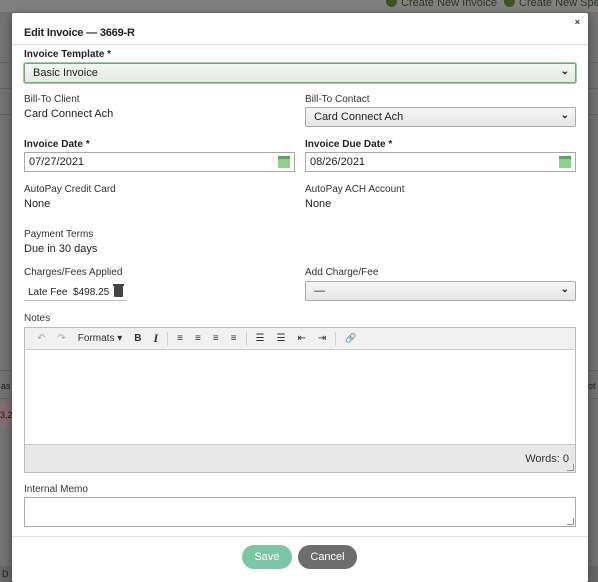  I want to click on autopay-ach-label: AutoPay ACH Account, so click(355, 189).